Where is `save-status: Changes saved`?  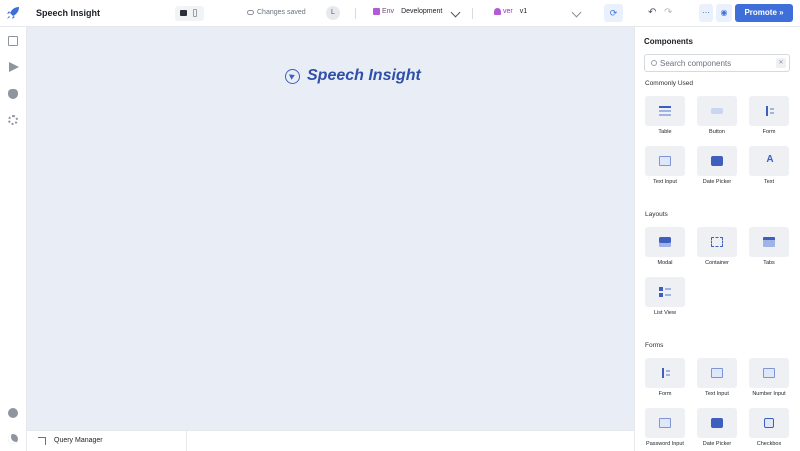 save-status: Changes saved is located at coordinates (276, 12).